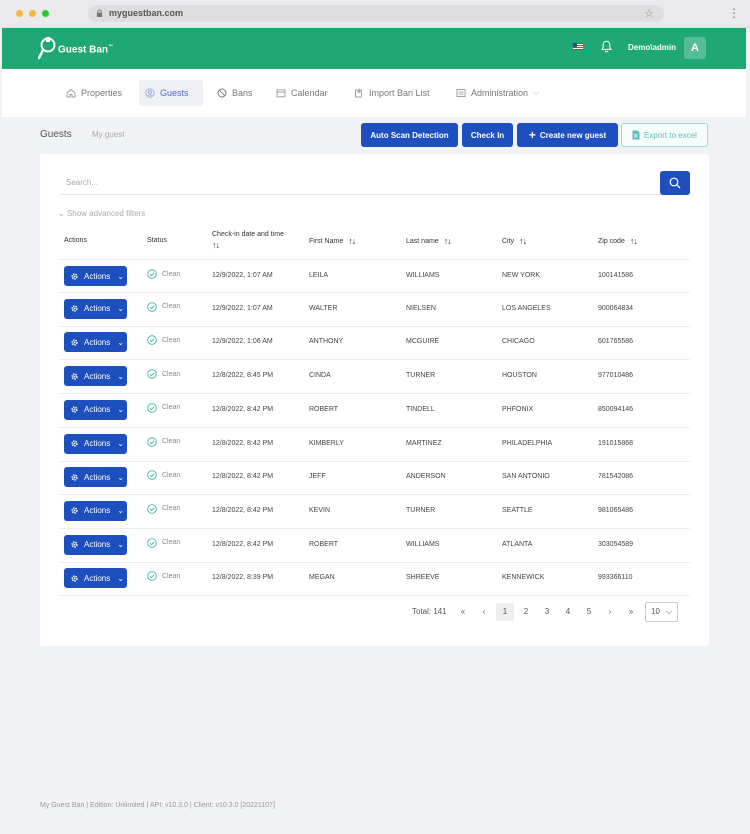 This screenshot has width=750, height=834. Describe the element at coordinates (547, 612) in the screenshot. I see `page-button-3: 3` at that location.